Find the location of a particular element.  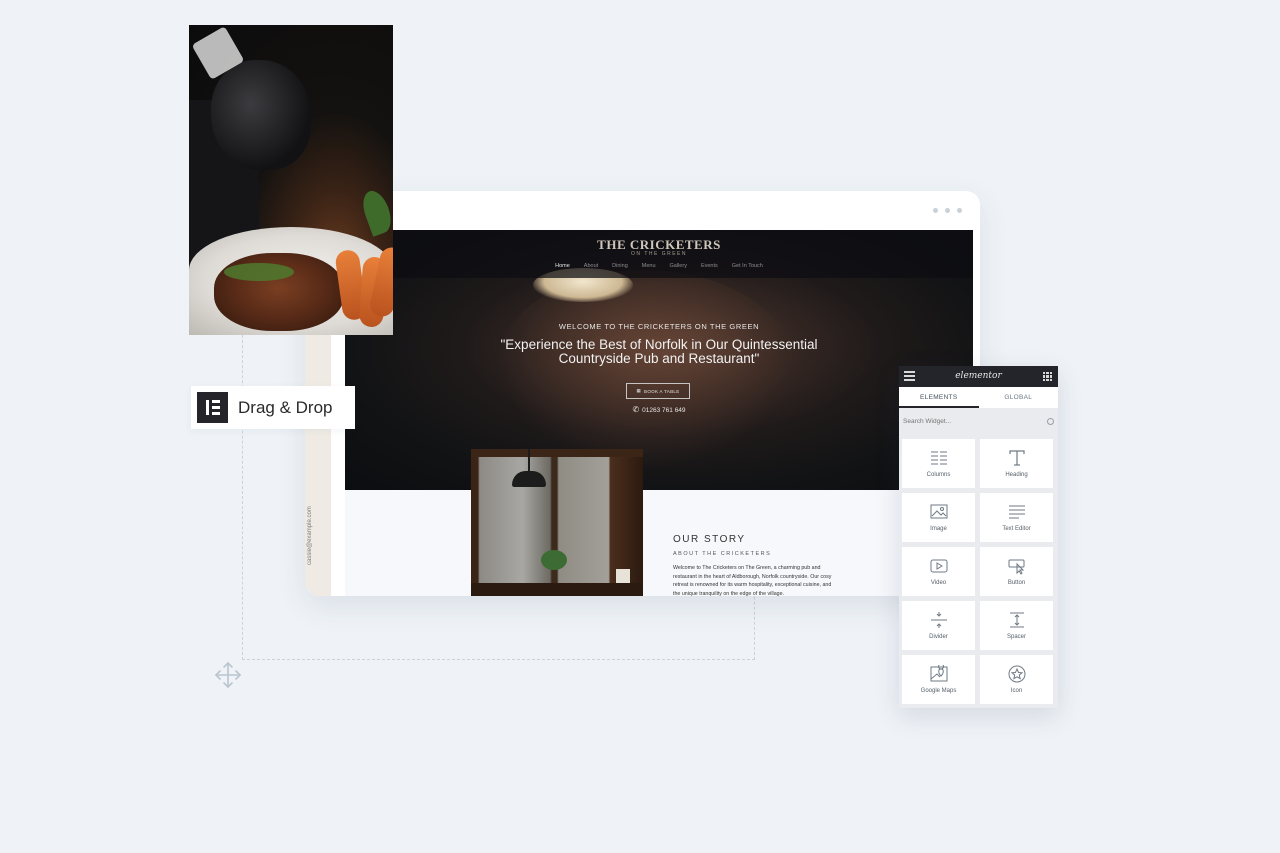

tab-global: GLOBAL is located at coordinates (1019, 397).